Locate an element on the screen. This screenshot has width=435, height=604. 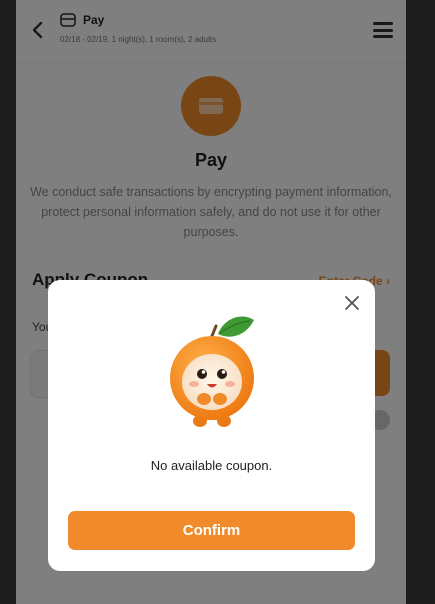
close-icon is located at coordinates (352, 303).